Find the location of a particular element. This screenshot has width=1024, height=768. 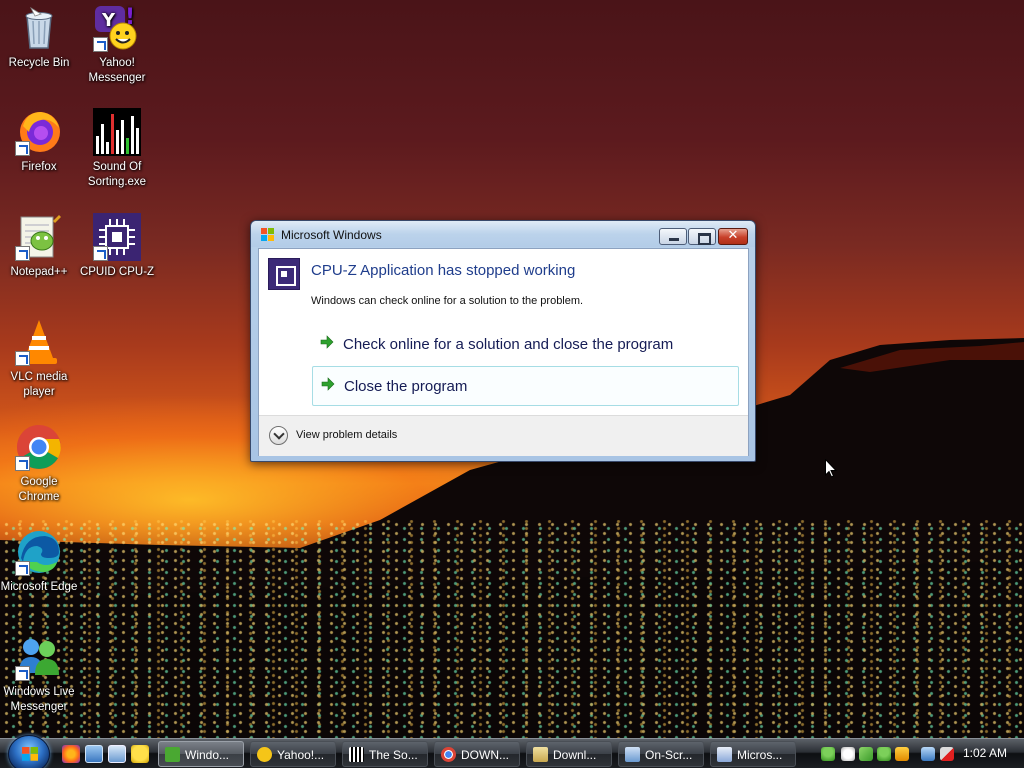

maximize-button is located at coordinates (702, 236).